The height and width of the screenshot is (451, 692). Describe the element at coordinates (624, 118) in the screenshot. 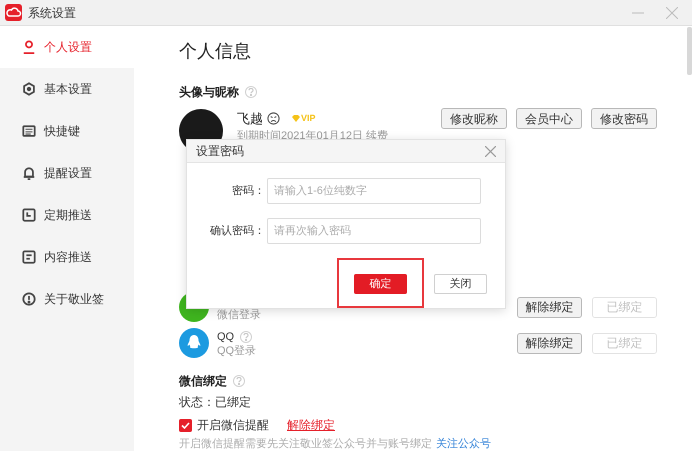

I see `profile-button: 修改密码` at that location.